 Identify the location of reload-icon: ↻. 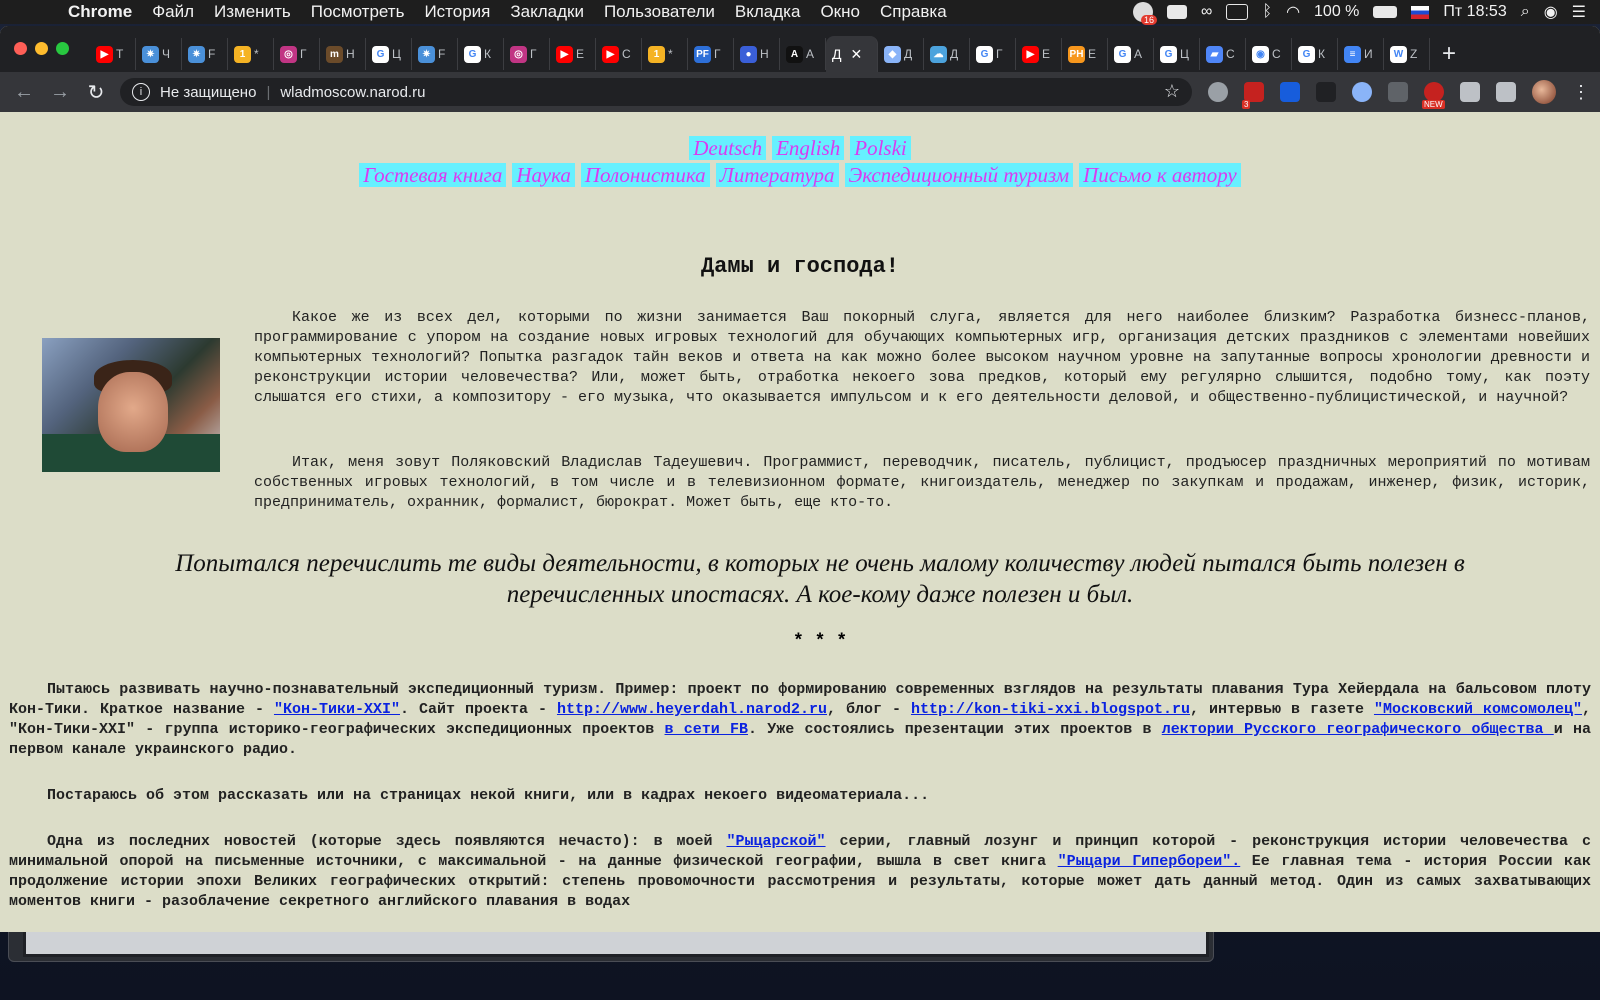
(96, 92).